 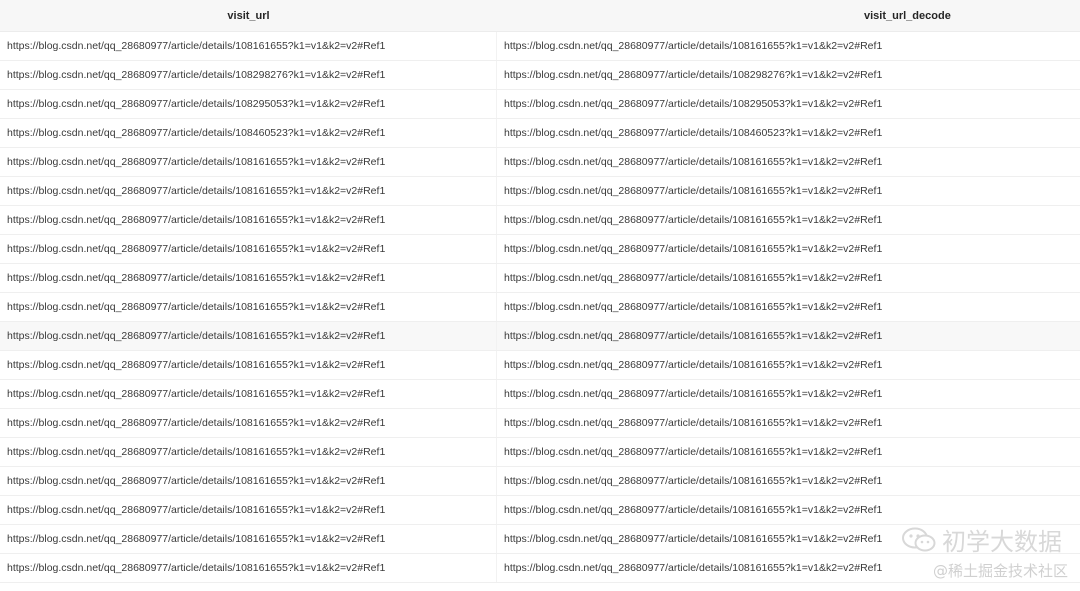 I want to click on column-header-visit-url: visit_url, so click(x=248, y=15).